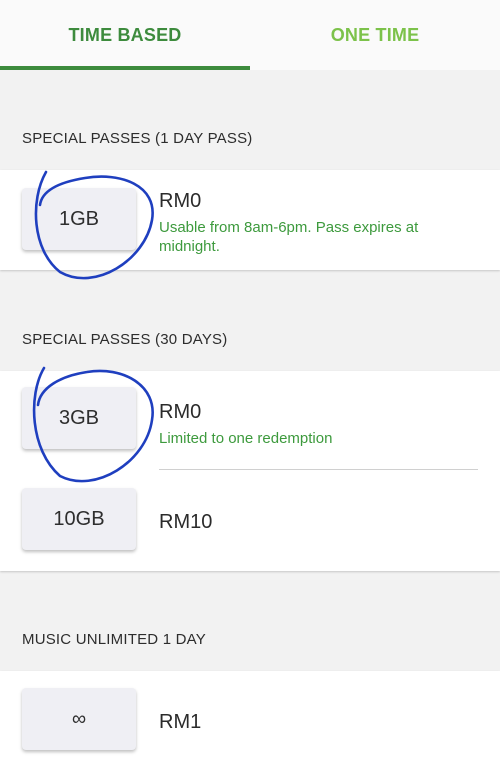  Describe the element at coordinates (186, 522) in the screenshot. I see `pass-price: RM10` at that location.